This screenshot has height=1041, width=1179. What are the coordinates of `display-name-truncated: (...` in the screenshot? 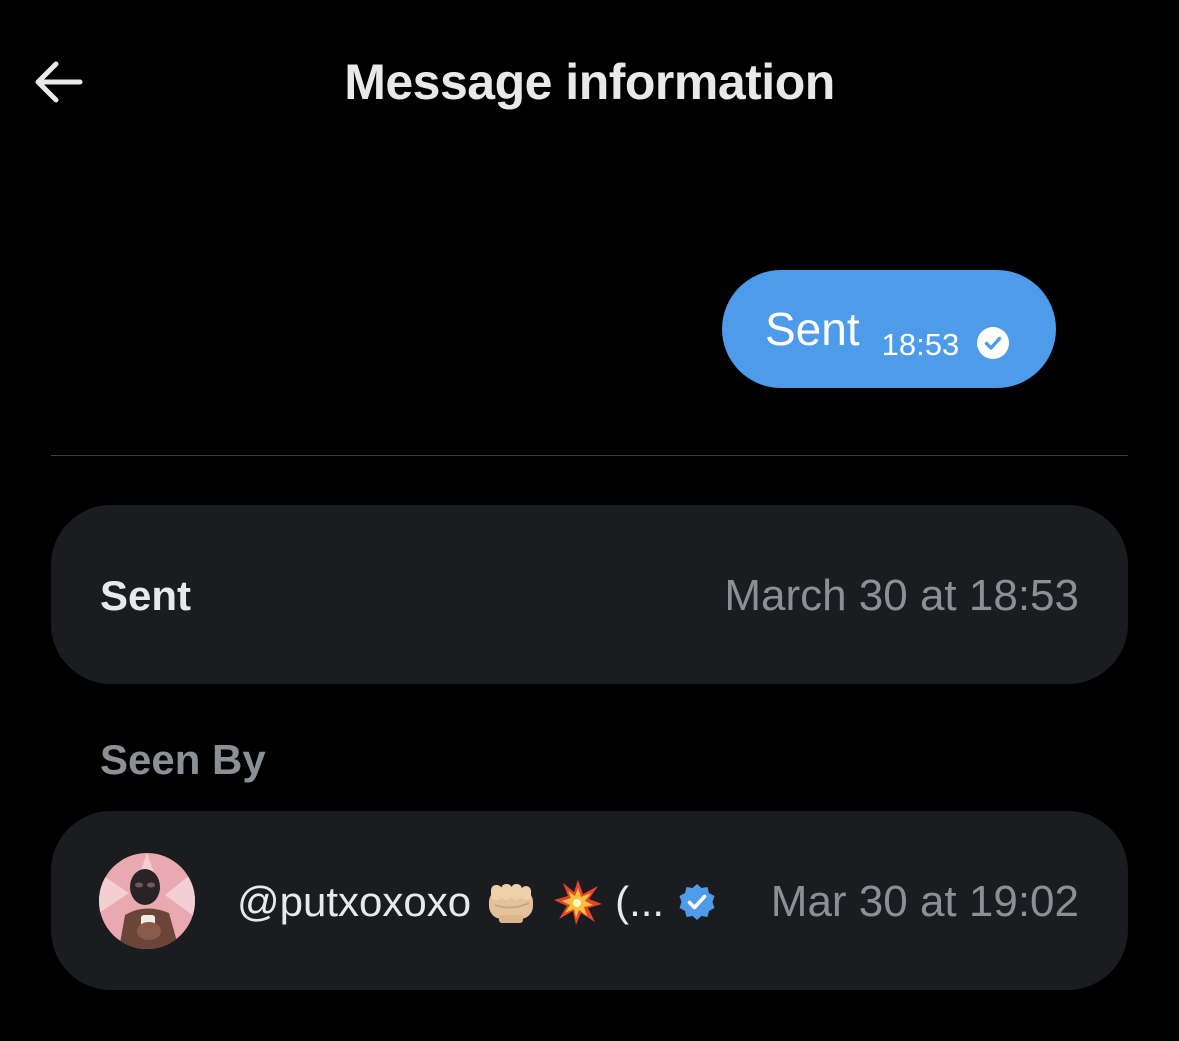 It's located at (640, 901).